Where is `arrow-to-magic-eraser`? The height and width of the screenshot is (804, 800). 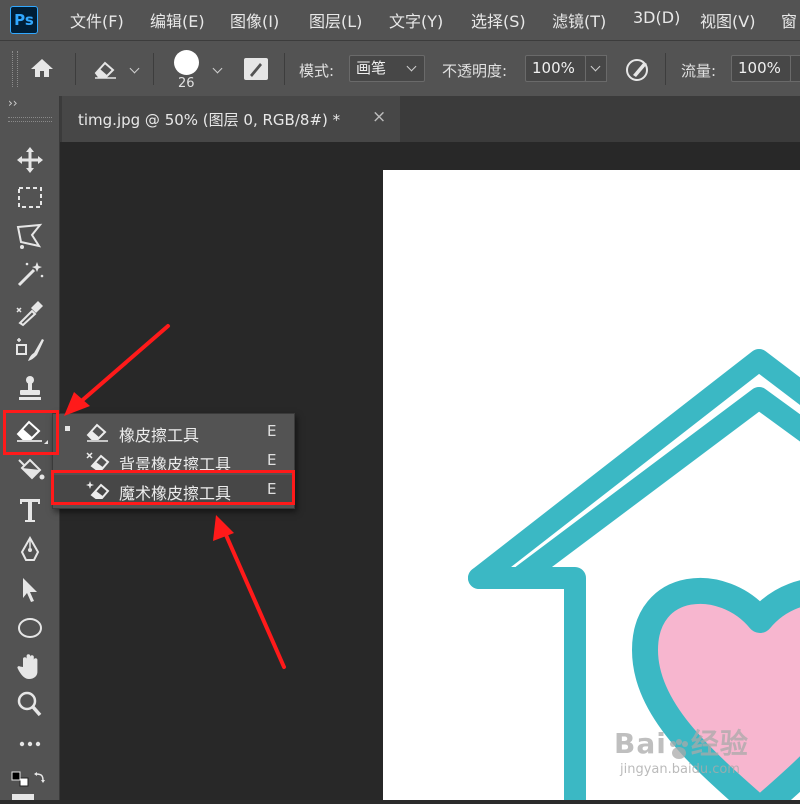
arrow-to-magic-eraser is located at coordinates (255, 601).